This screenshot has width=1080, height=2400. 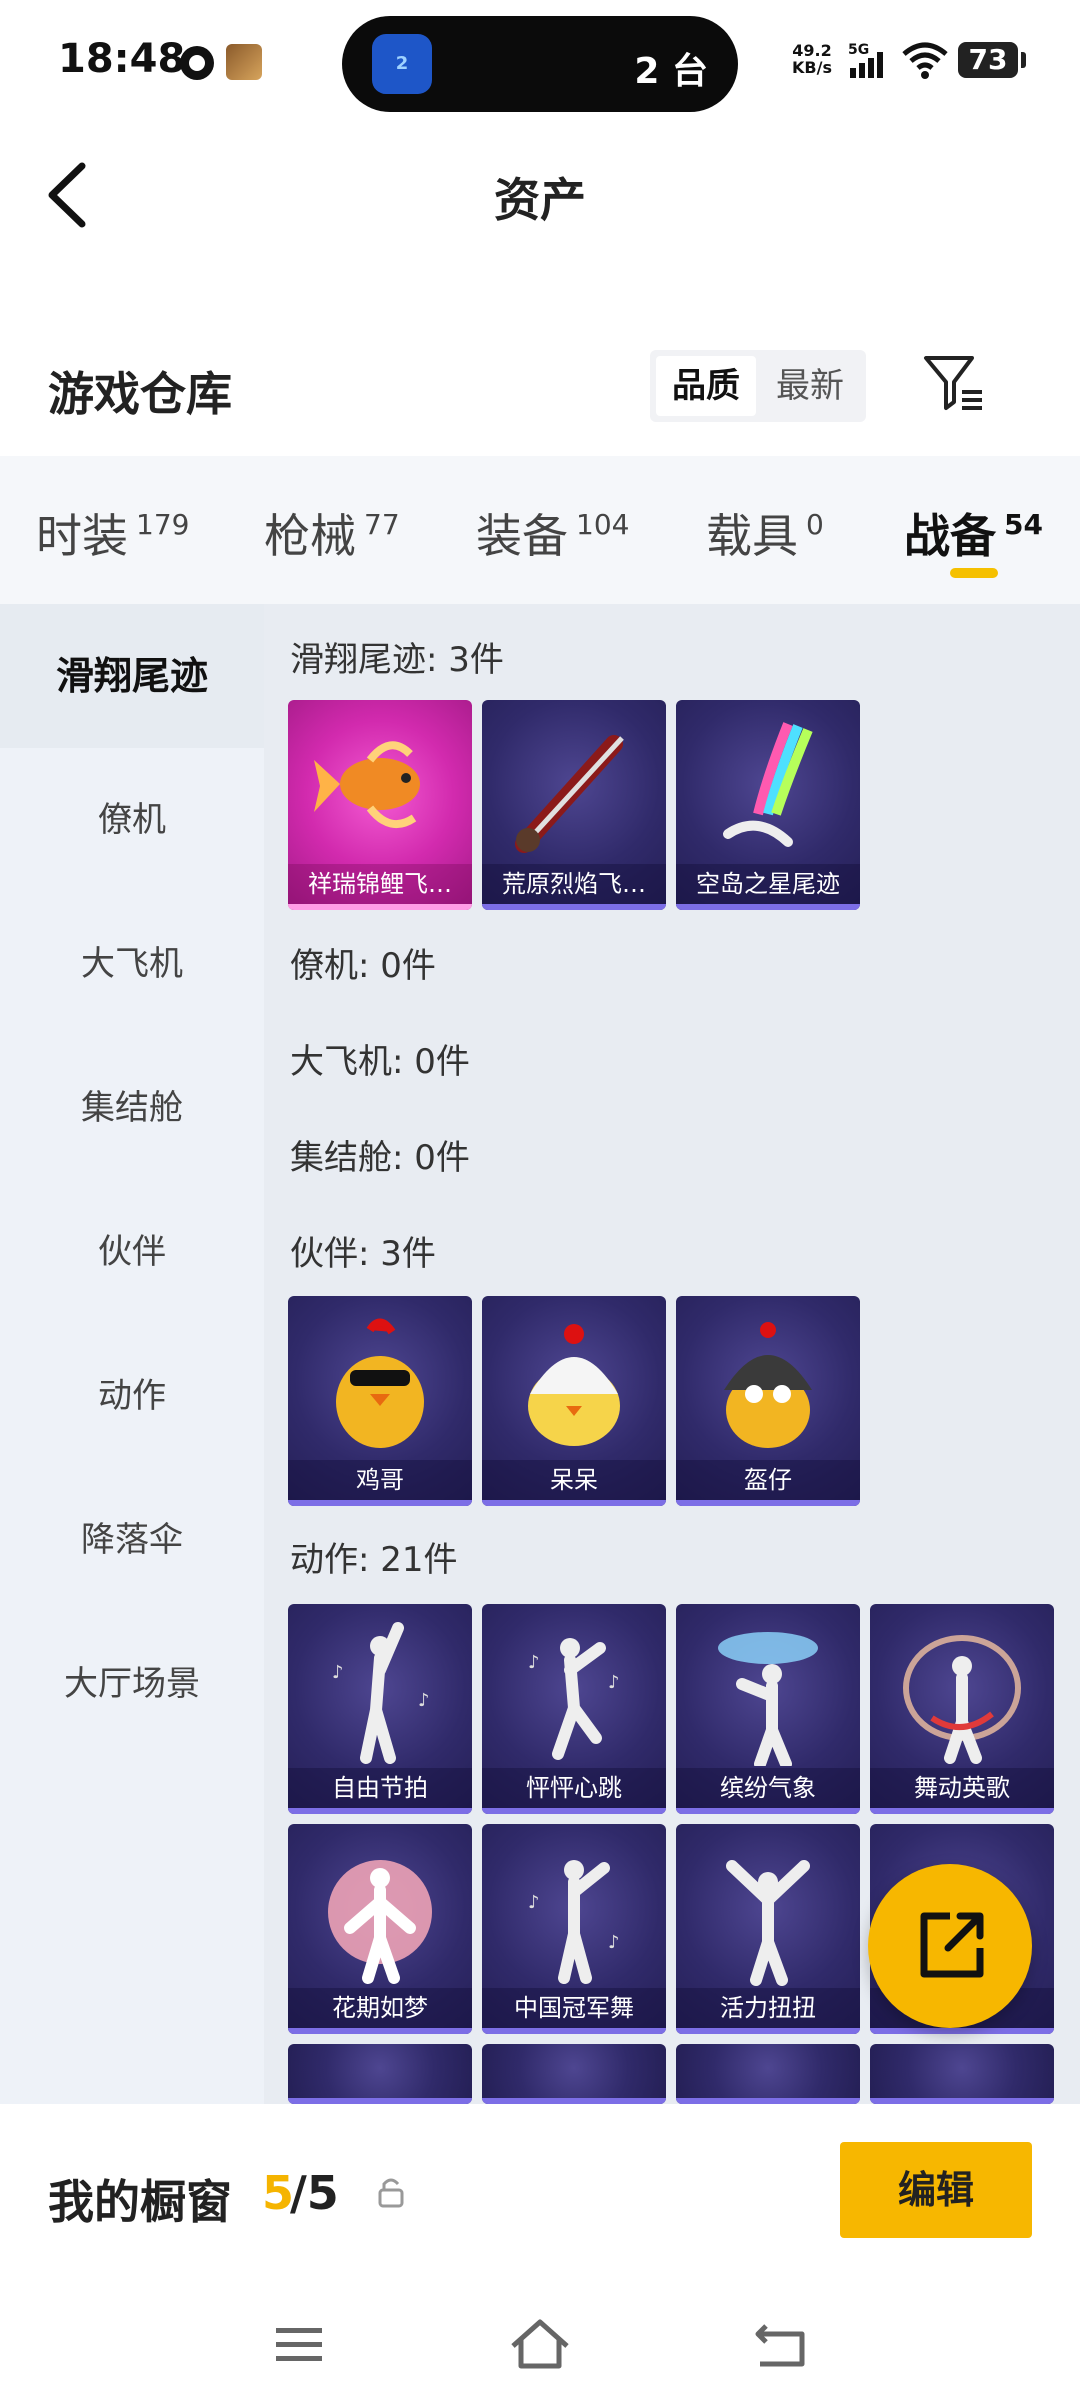 I want to click on sidebar-item-companion: 伙伴, so click(x=132, y=1252).